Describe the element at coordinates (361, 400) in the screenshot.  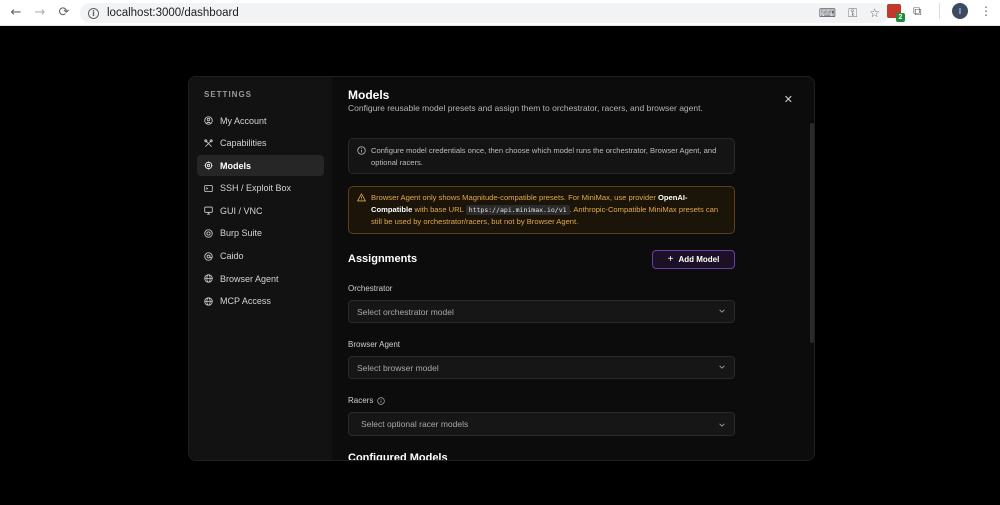
I see `racers-label: Racers` at that location.